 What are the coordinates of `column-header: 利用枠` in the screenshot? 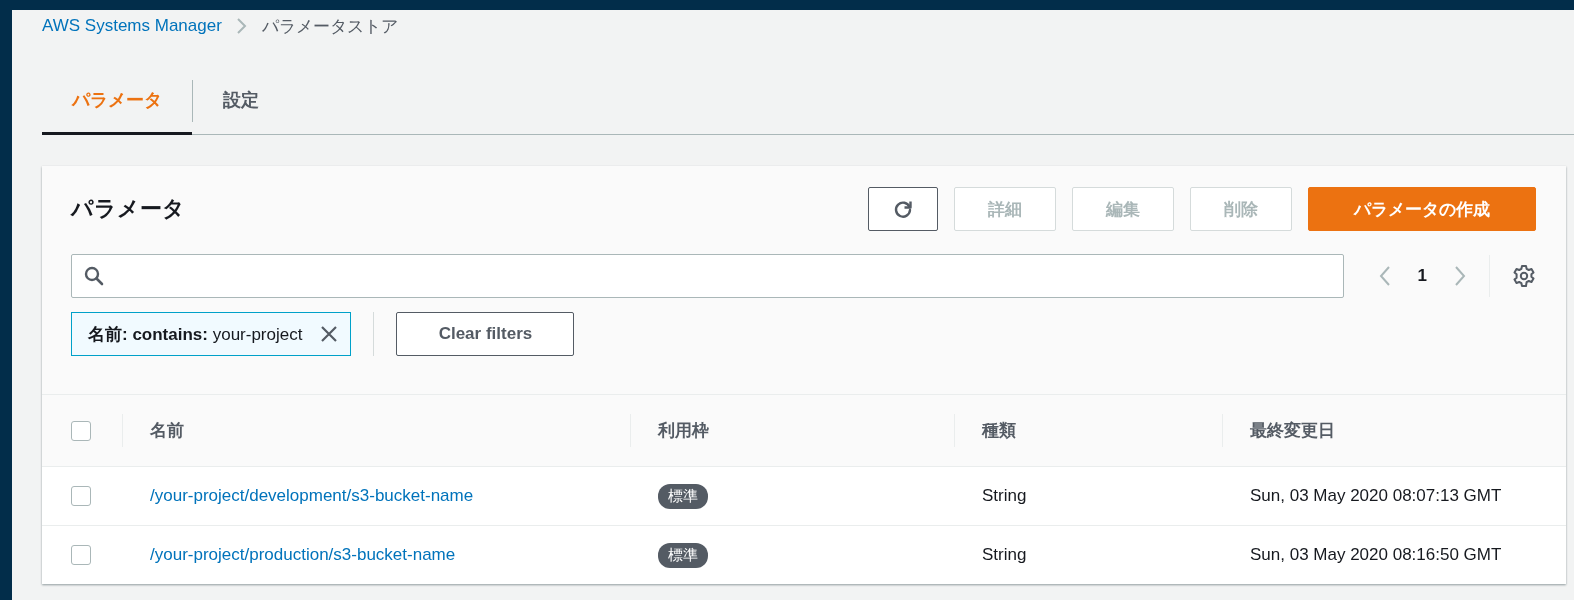 It's located at (683, 430).